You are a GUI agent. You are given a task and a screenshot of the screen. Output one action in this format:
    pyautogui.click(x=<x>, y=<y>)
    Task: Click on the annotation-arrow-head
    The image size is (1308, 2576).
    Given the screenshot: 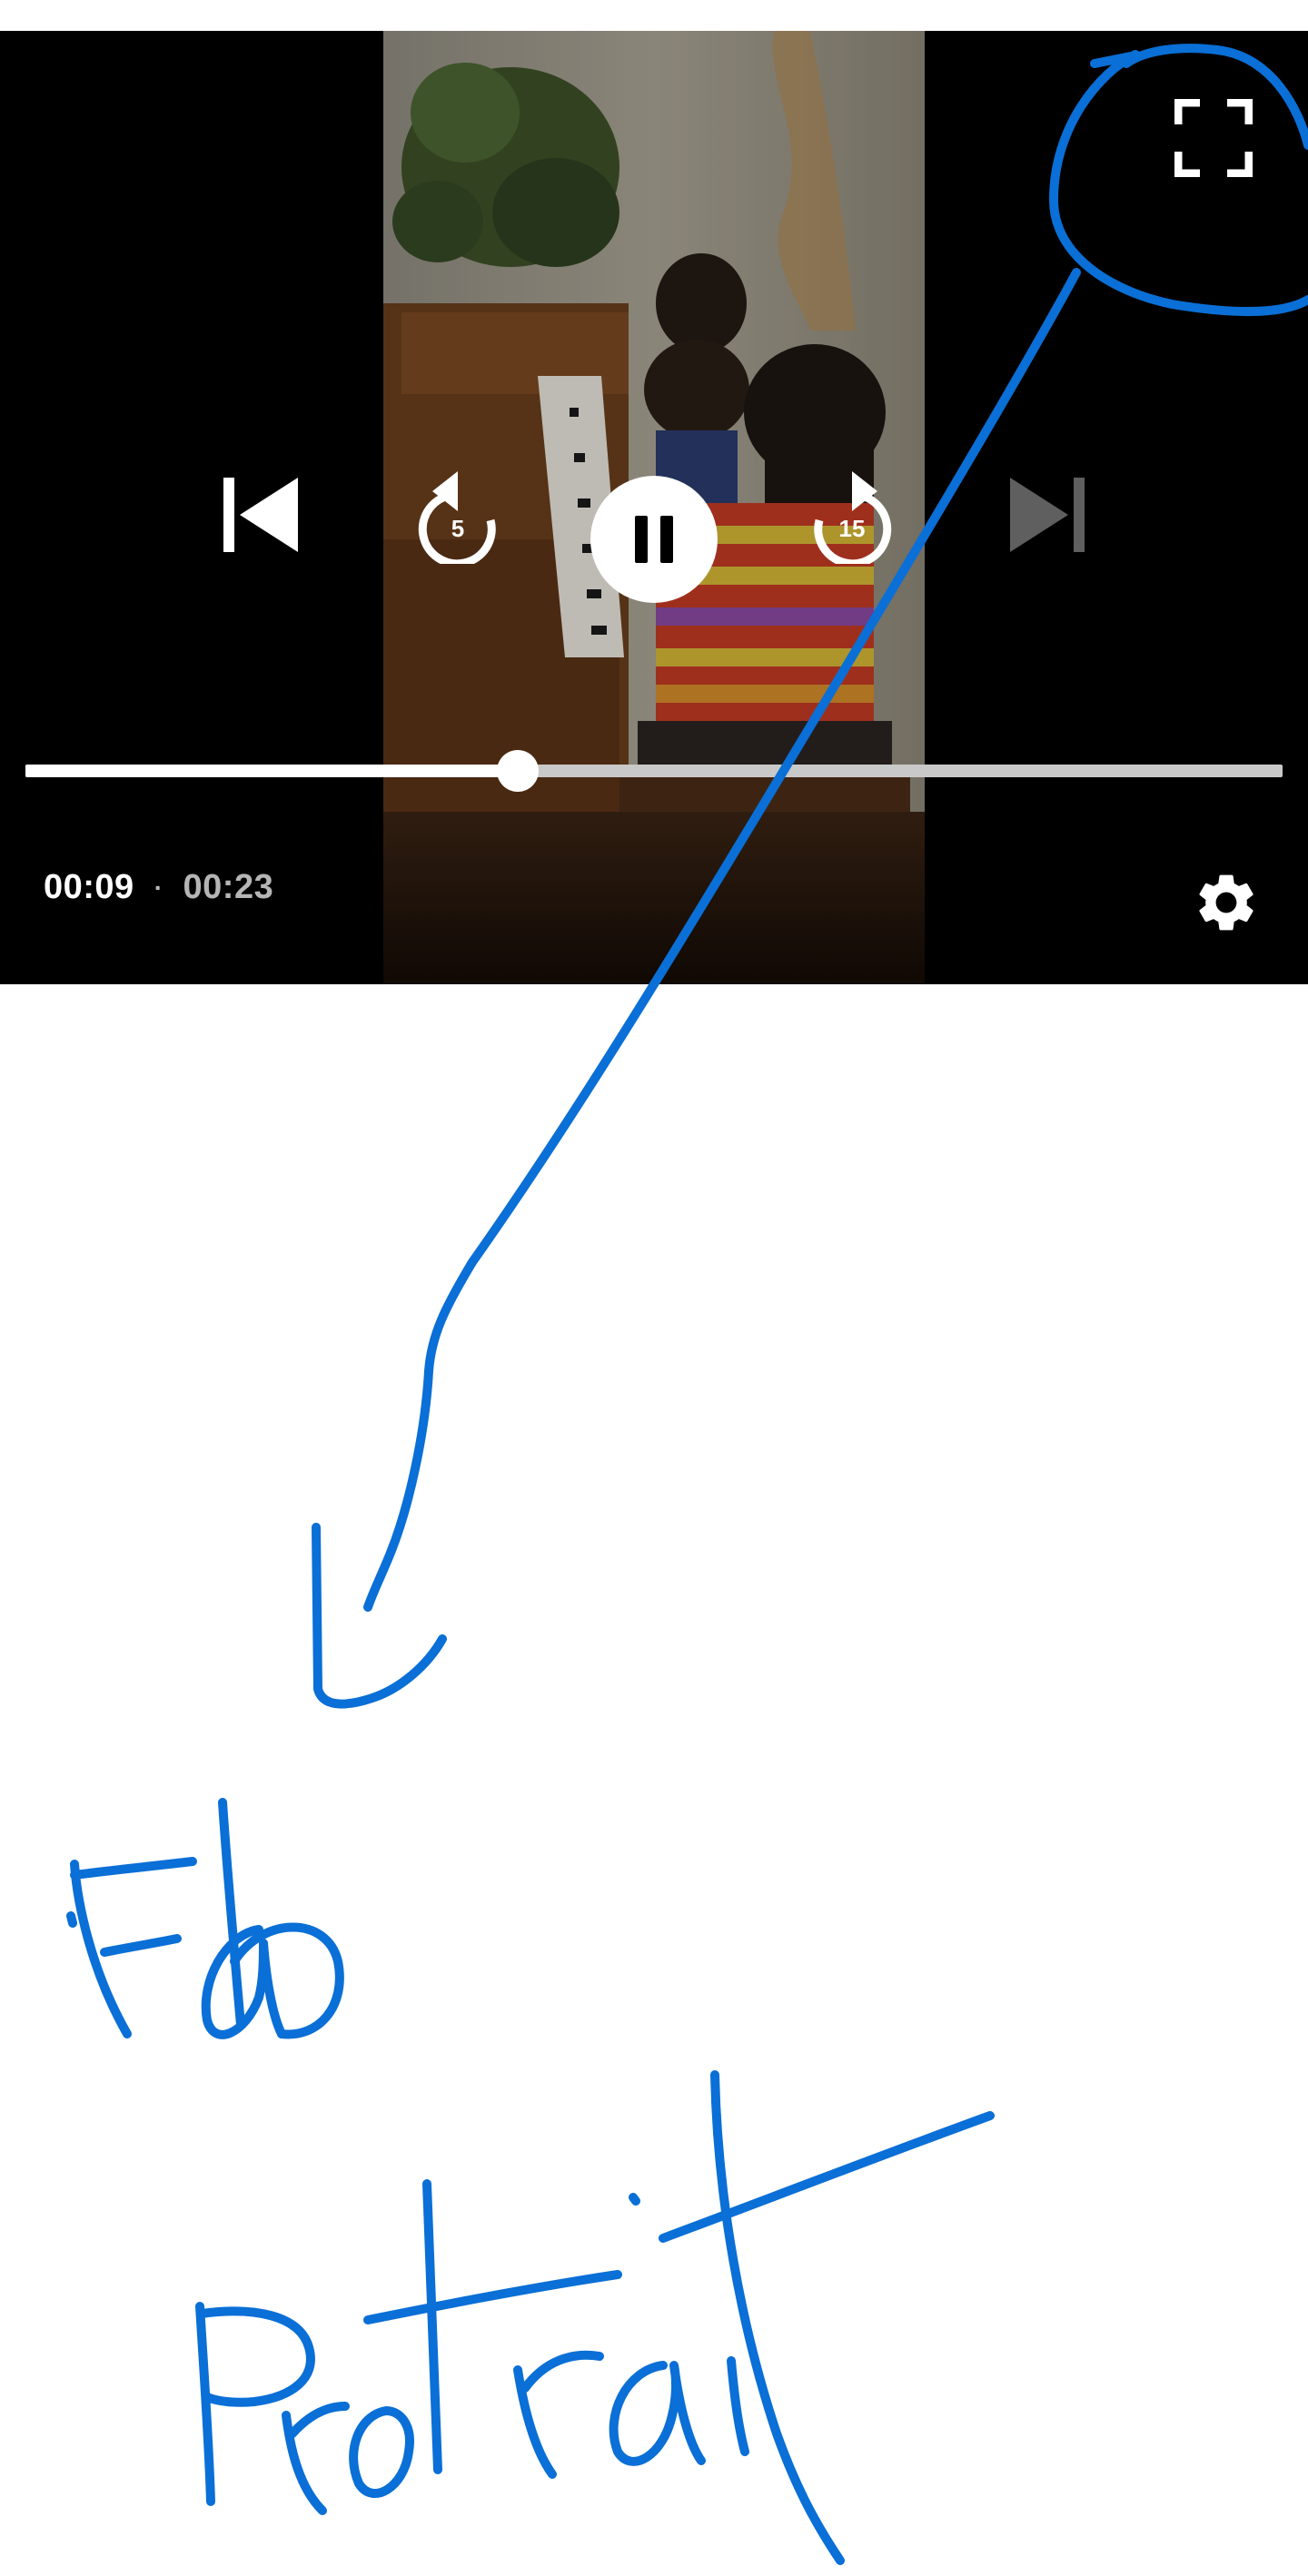 What is the action you would take?
    pyautogui.click(x=380, y=1616)
    